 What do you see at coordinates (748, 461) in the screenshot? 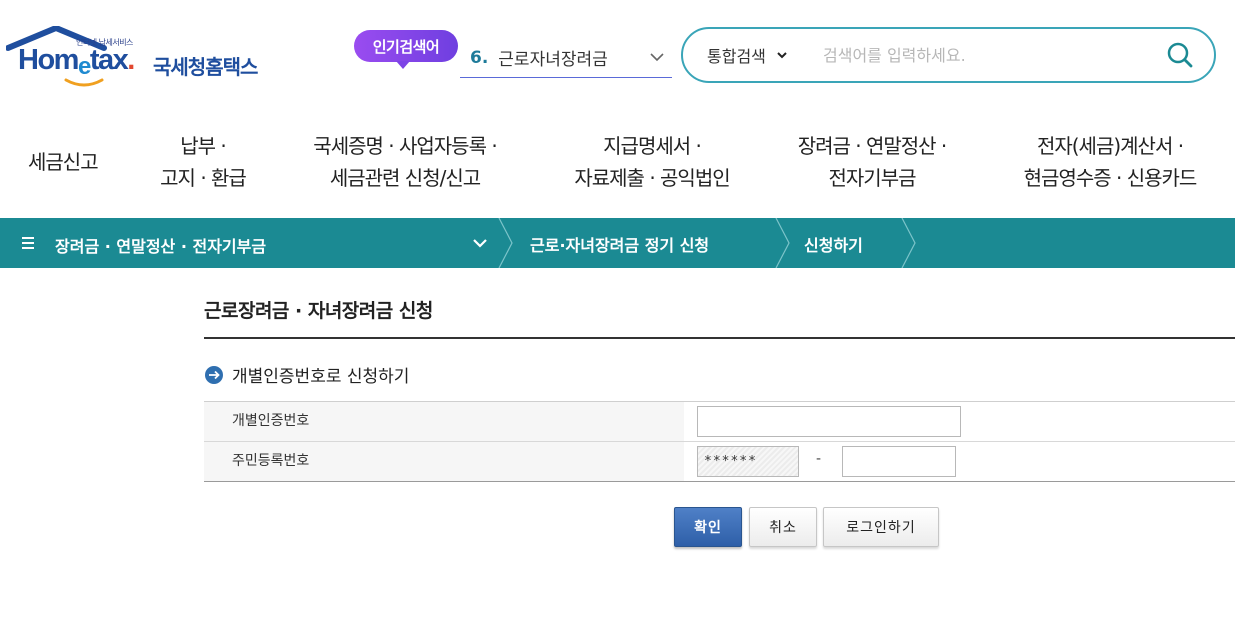
I see `rrn-front-masked-field: ******` at bounding box center [748, 461].